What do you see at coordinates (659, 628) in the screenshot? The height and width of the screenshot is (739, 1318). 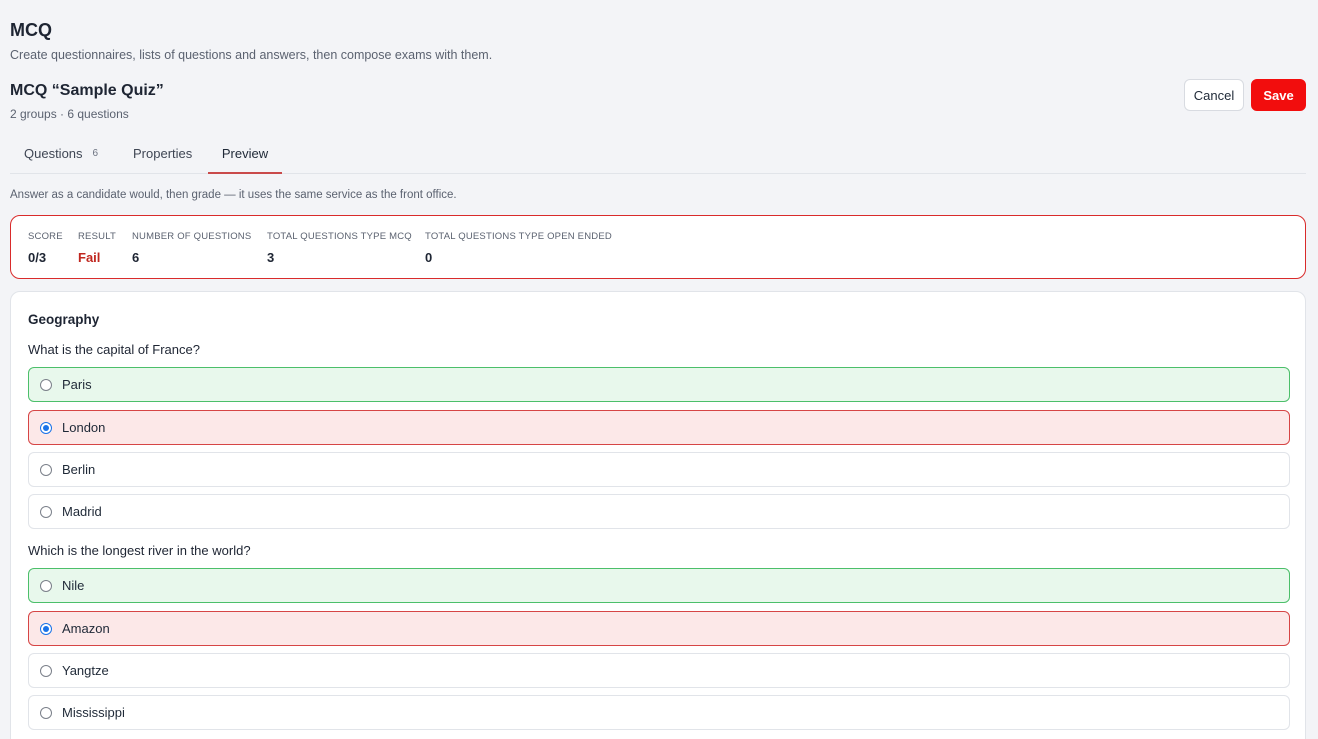 I see `answer-option: Amazon` at bounding box center [659, 628].